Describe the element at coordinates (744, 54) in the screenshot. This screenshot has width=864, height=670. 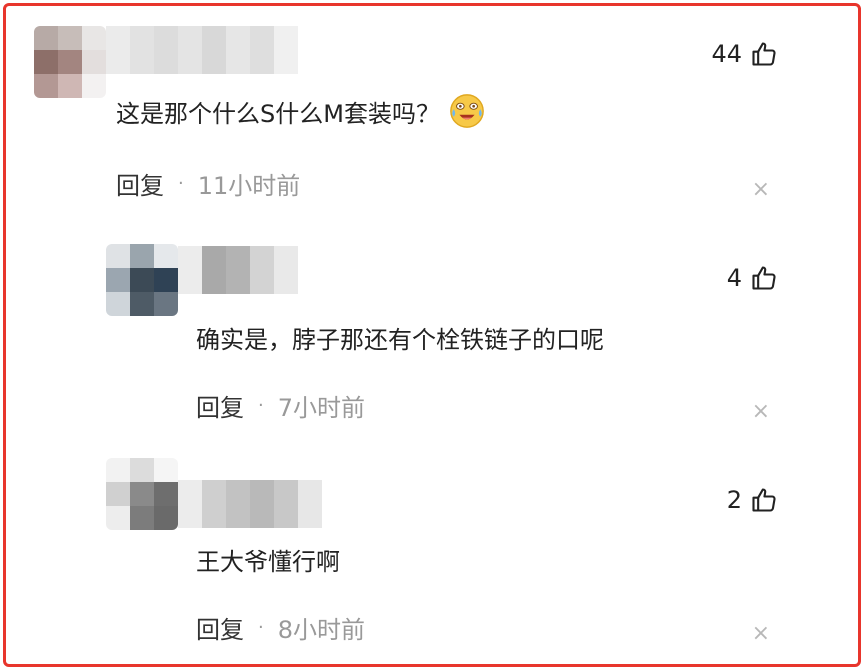
I see `like-button: 44` at that location.